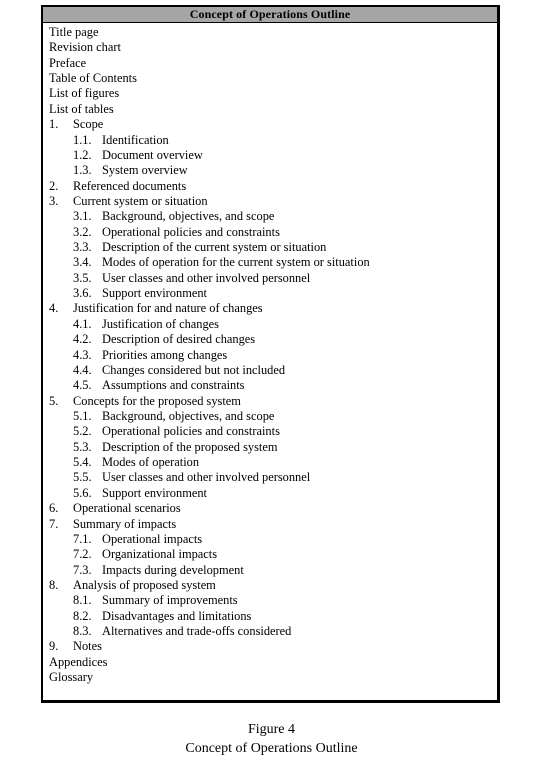 This screenshot has width=543, height=770. What do you see at coordinates (54, 185) in the screenshot?
I see `outline-item-number: 2.` at bounding box center [54, 185].